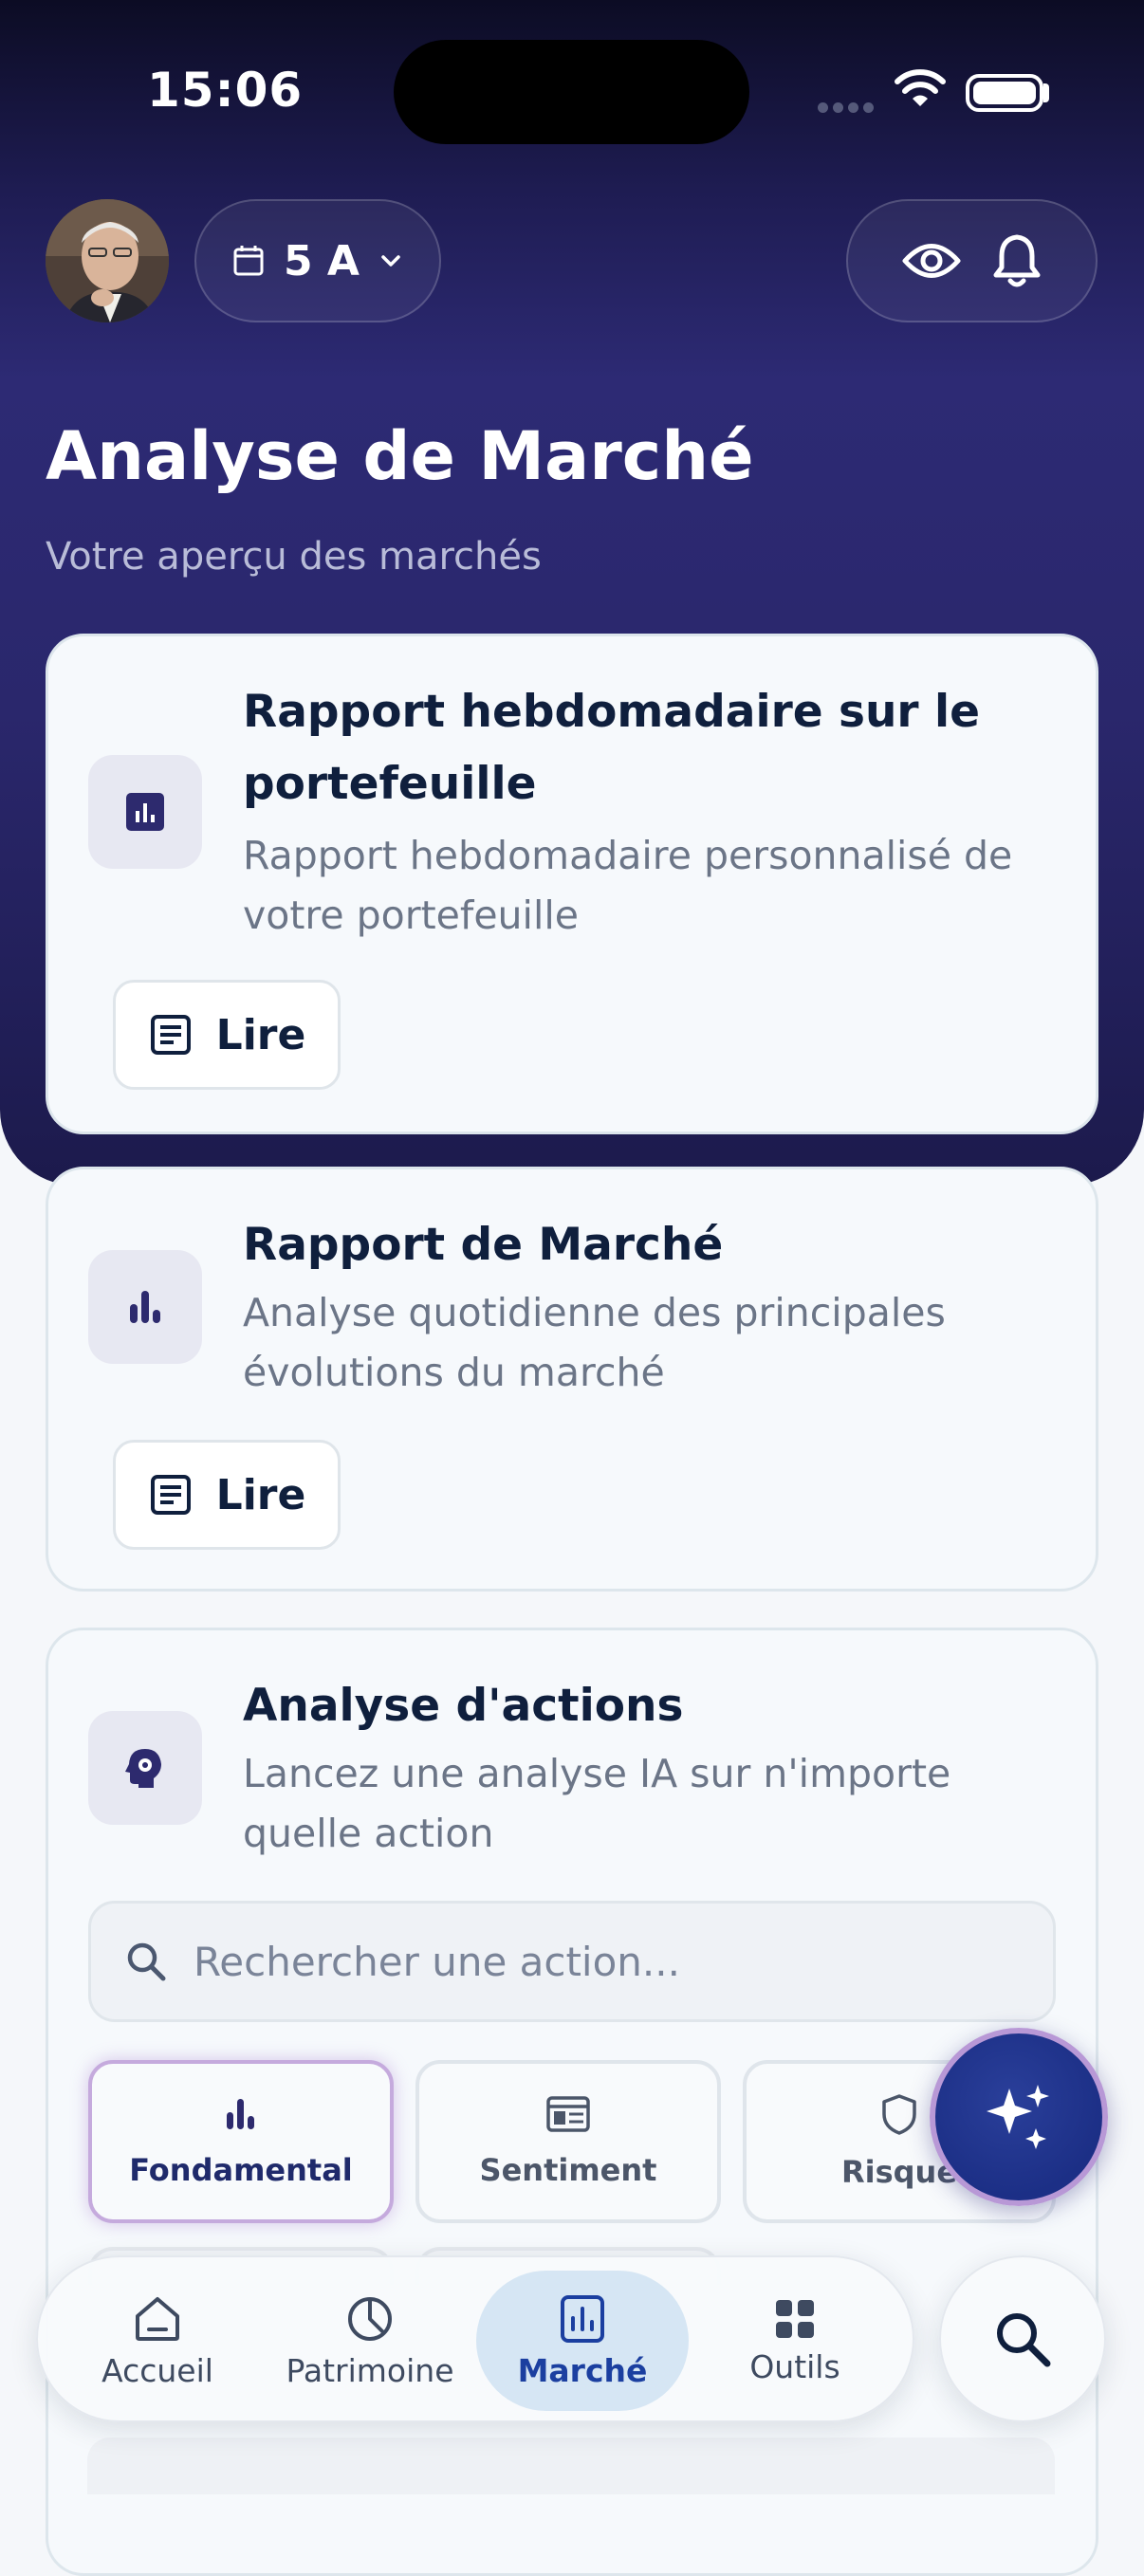 This screenshot has height=2576, width=1144. I want to click on analysis-type-label: Sentiment, so click(568, 2170).